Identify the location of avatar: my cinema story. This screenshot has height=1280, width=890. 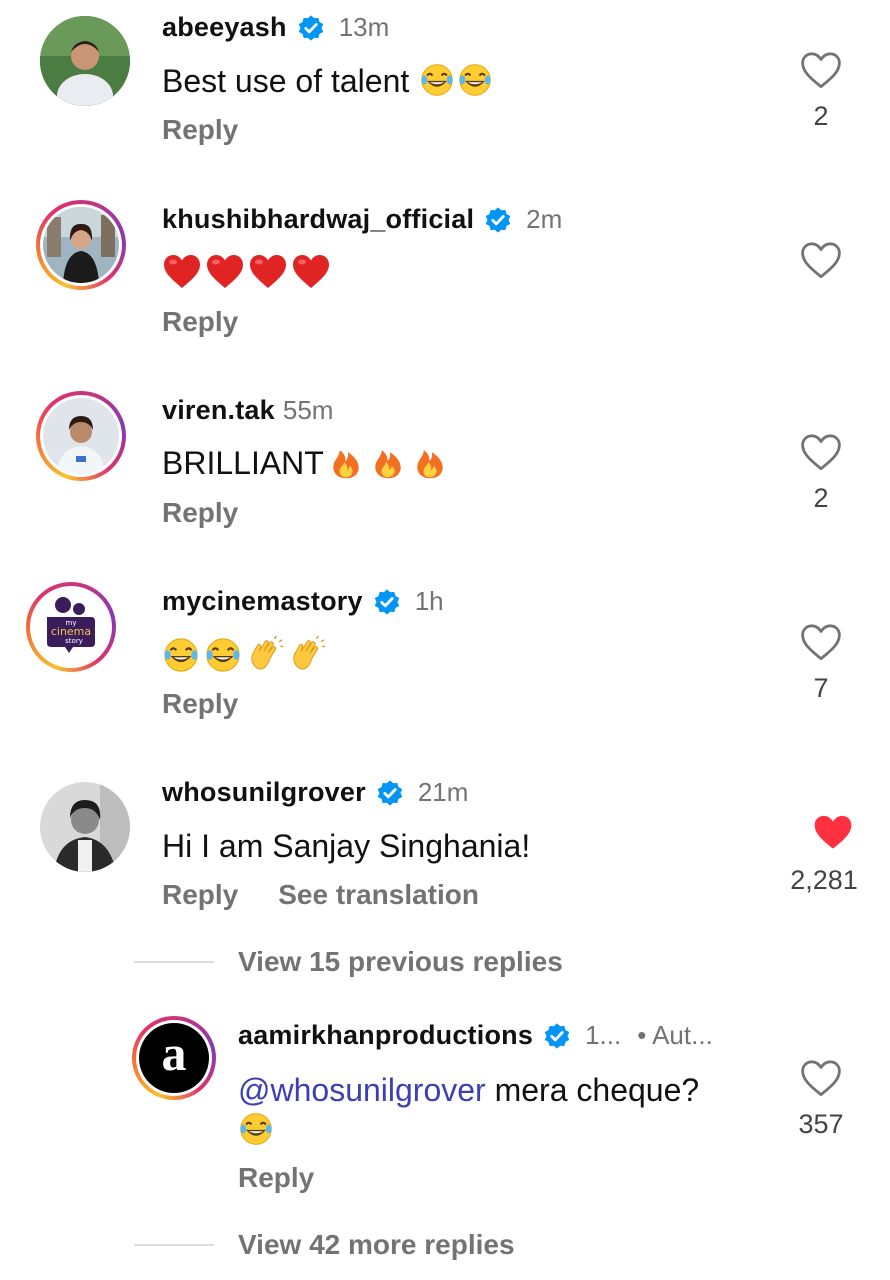
(71, 627).